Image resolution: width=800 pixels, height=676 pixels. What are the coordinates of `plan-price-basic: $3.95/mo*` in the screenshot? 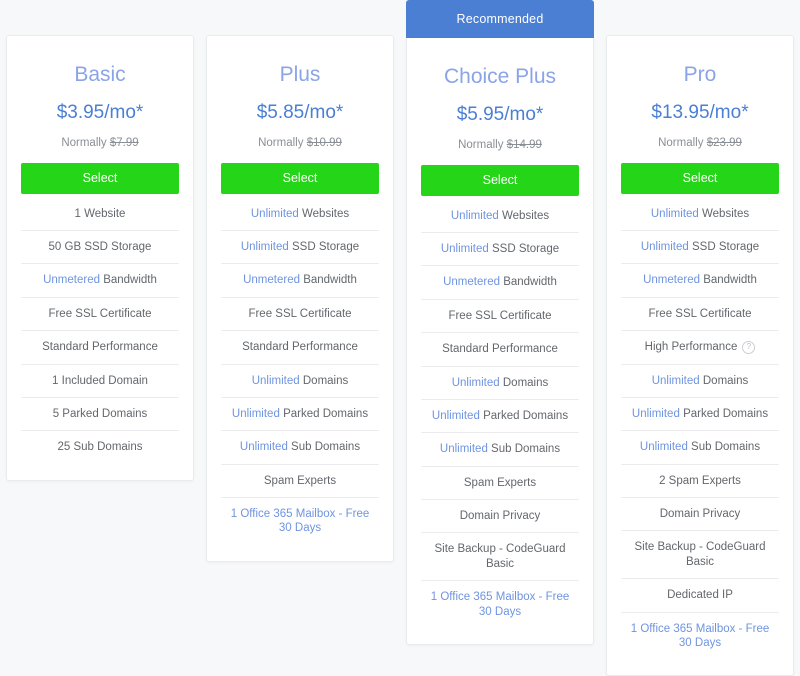 It's located at (100, 113).